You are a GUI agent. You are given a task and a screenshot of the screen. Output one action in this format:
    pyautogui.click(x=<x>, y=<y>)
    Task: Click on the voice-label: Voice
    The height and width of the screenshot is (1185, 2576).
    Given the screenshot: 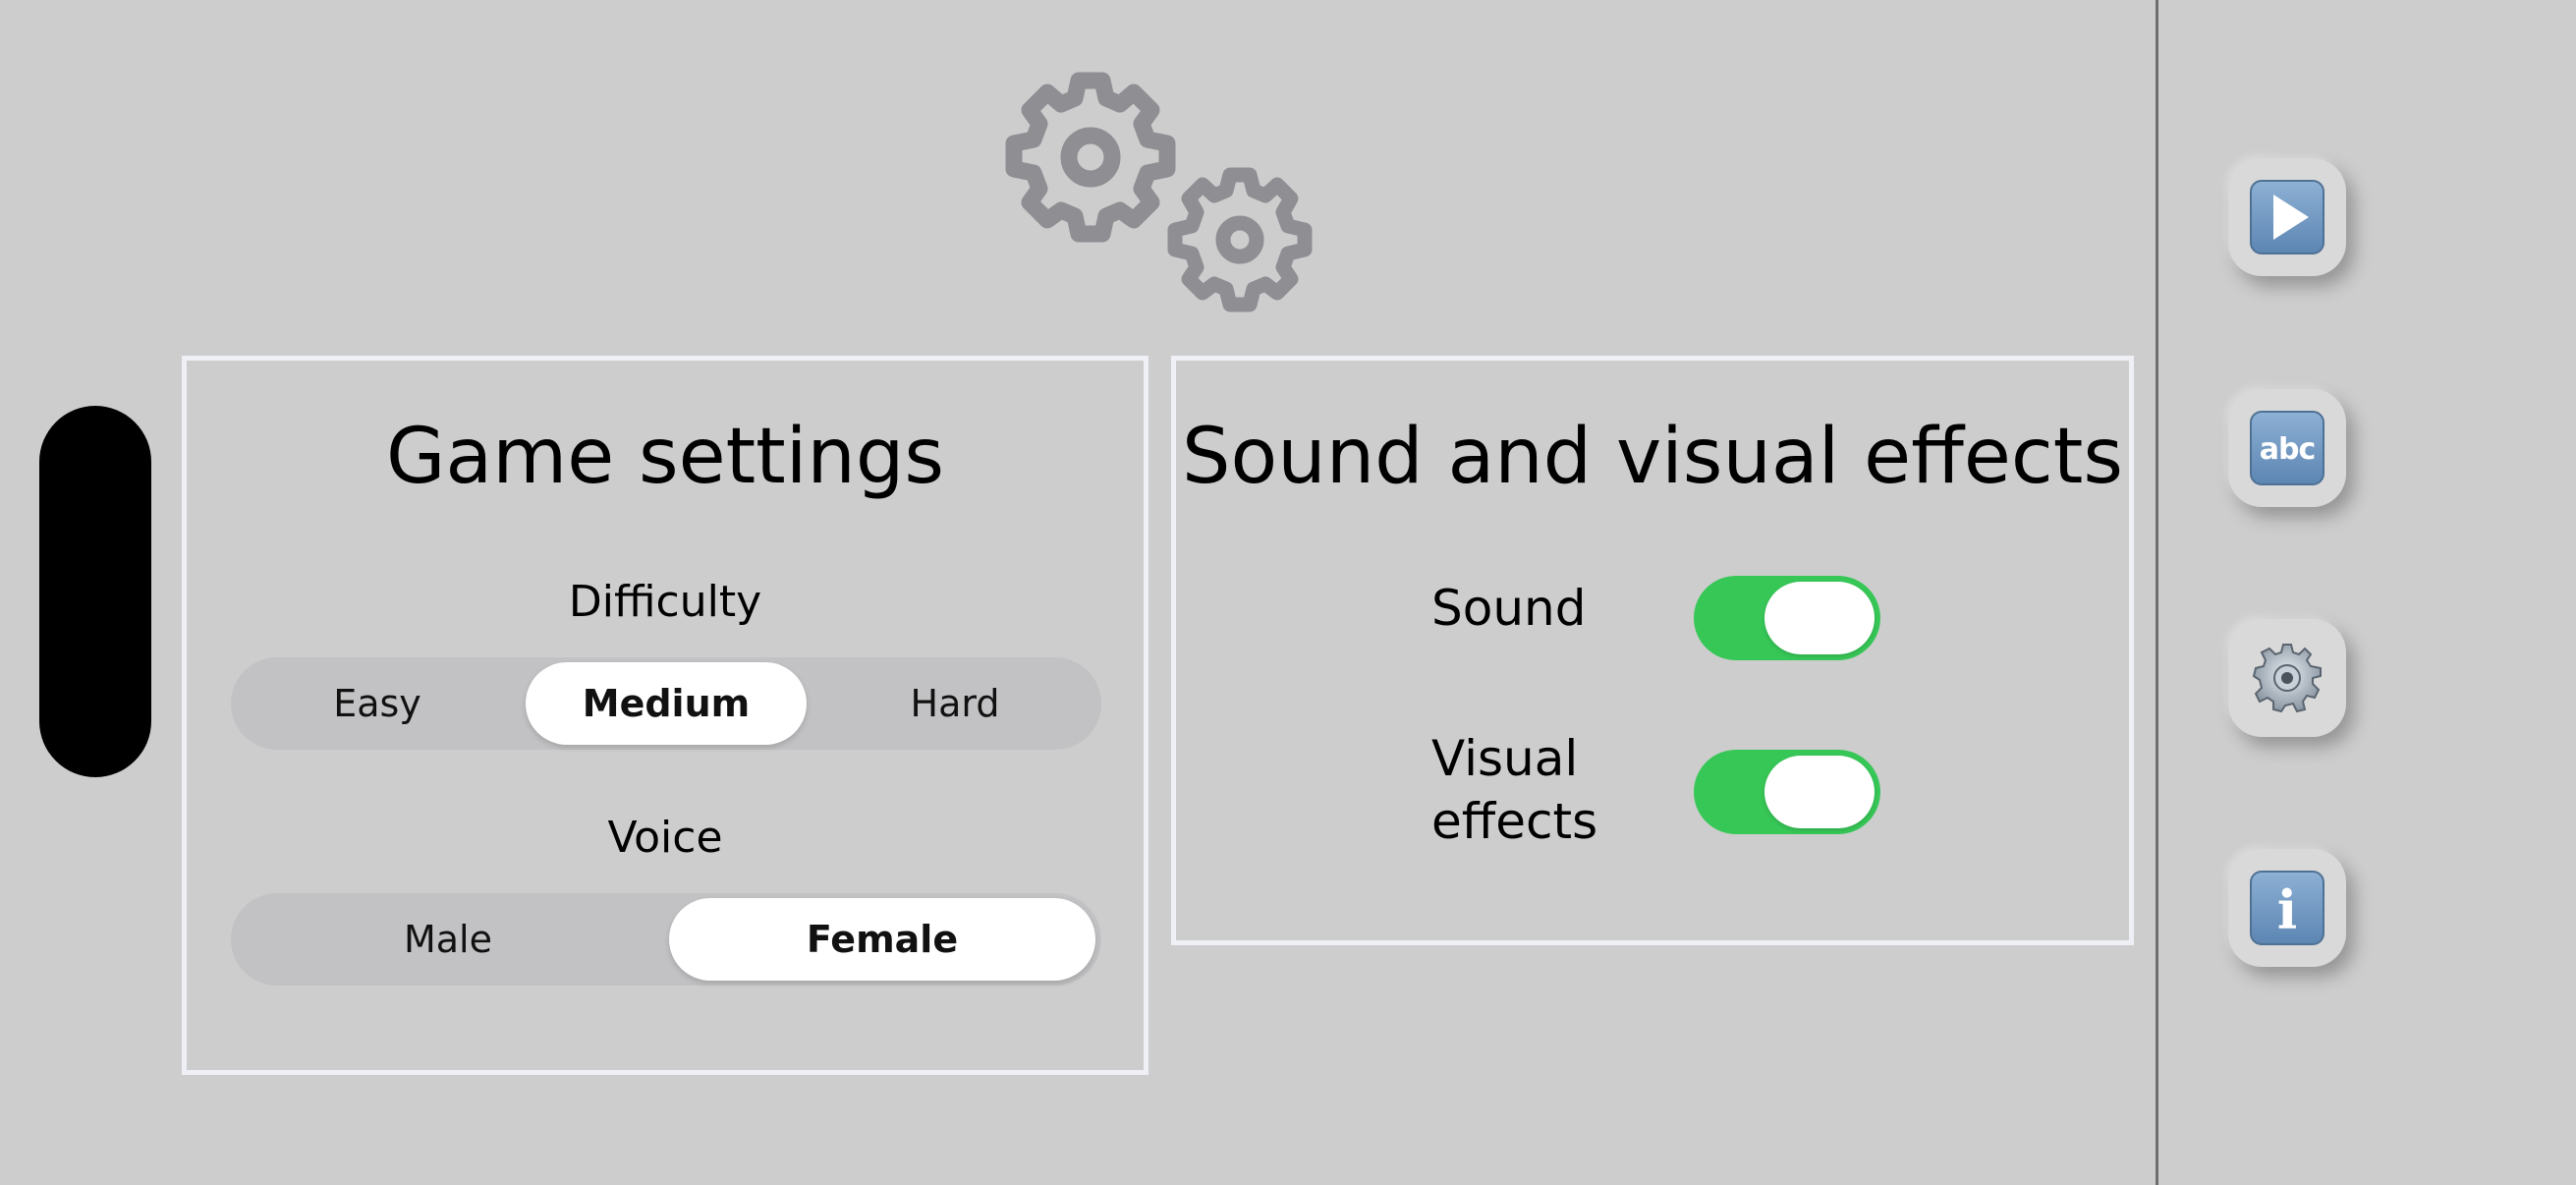 What is the action you would take?
    pyautogui.click(x=665, y=838)
    